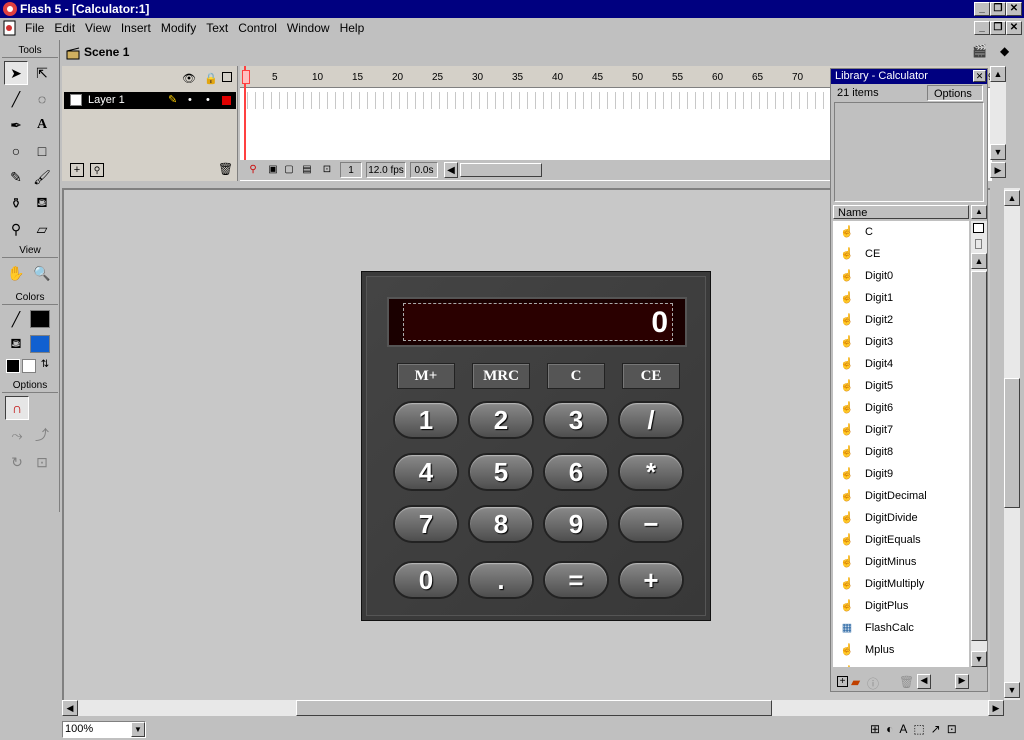 The height and width of the screenshot is (740, 1024). I want to click on stage-vscroll: ▲ ▼, so click(1012, 444).